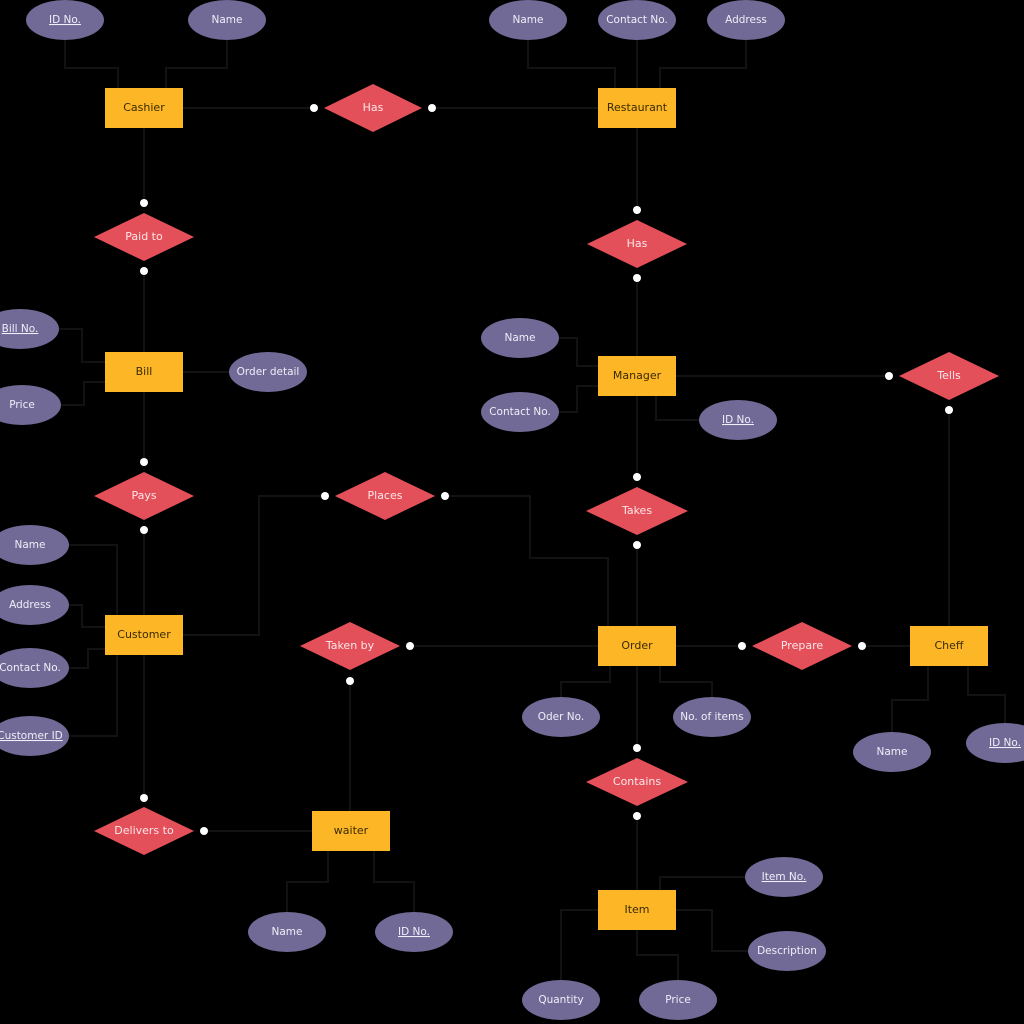  Describe the element at coordinates (637, 910) in the screenshot. I see `entity-item: Item` at that location.